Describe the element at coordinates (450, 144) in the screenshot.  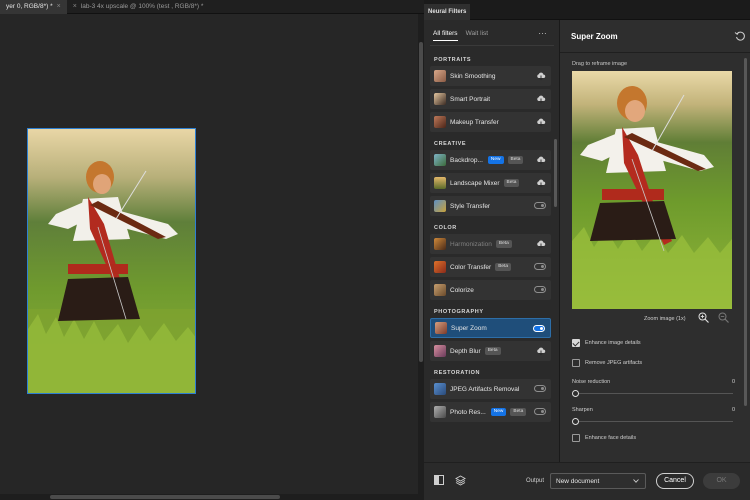
I see `category-creative: CREATIVE` at that location.